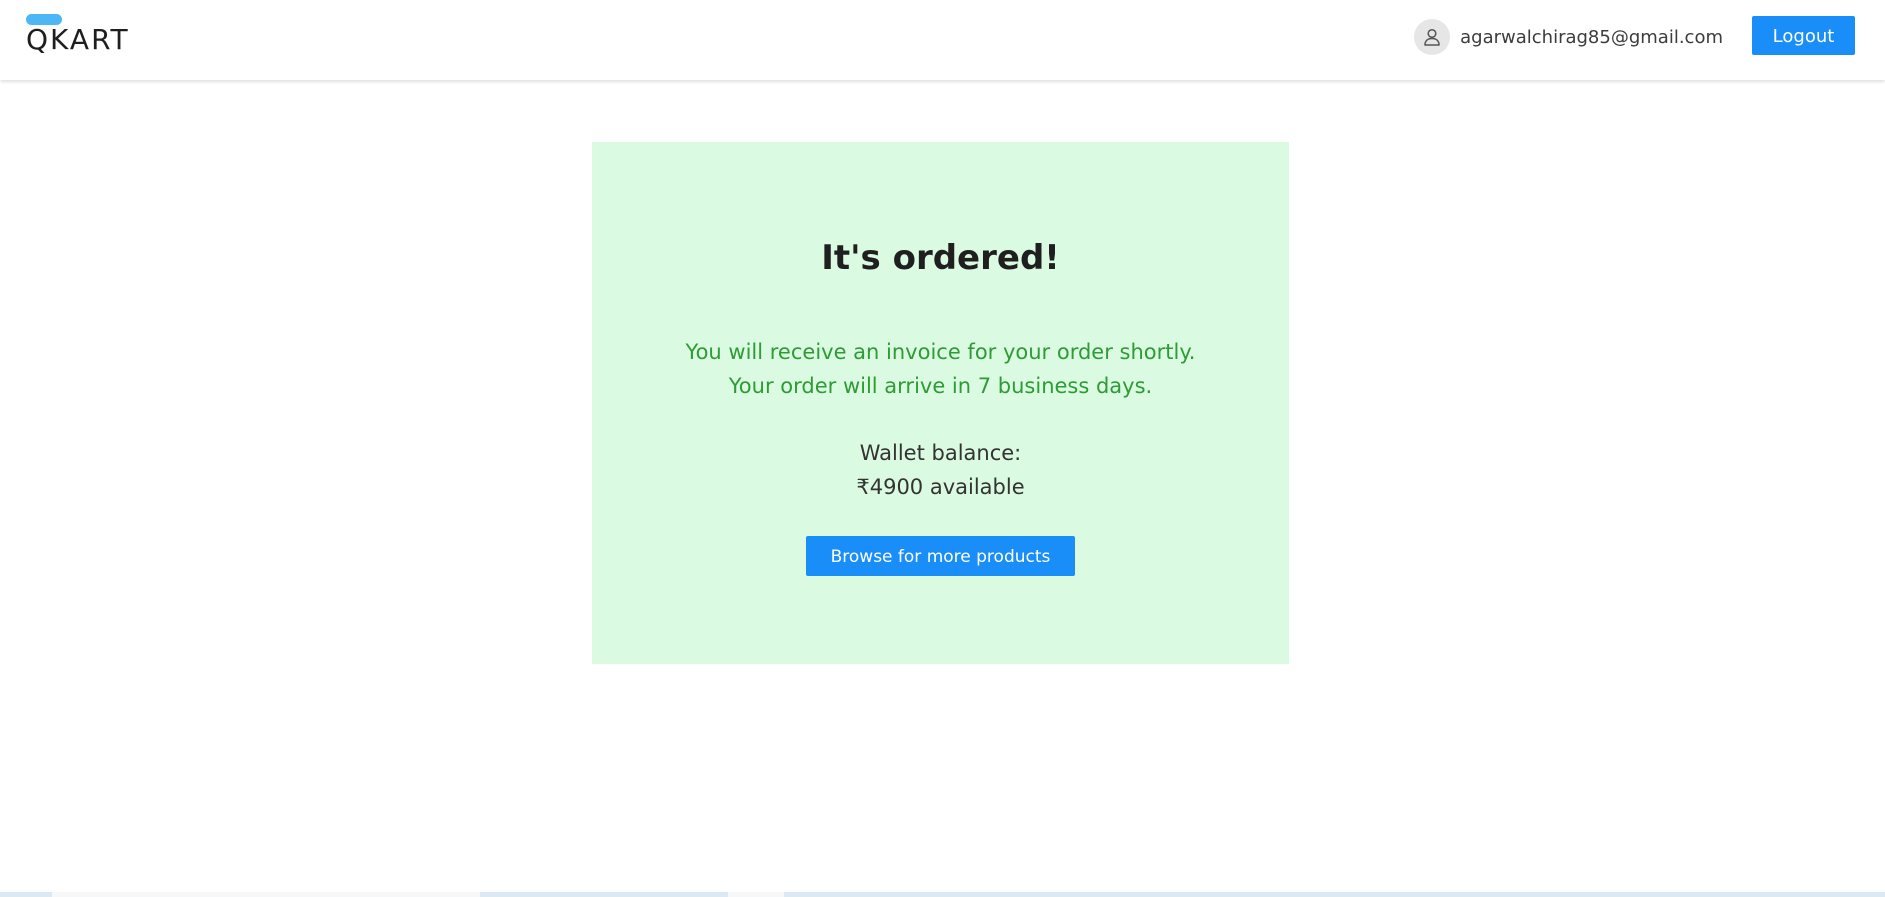 This screenshot has height=897, width=1885. I want to click on qkart-logo: QKART, so click(86, 39).